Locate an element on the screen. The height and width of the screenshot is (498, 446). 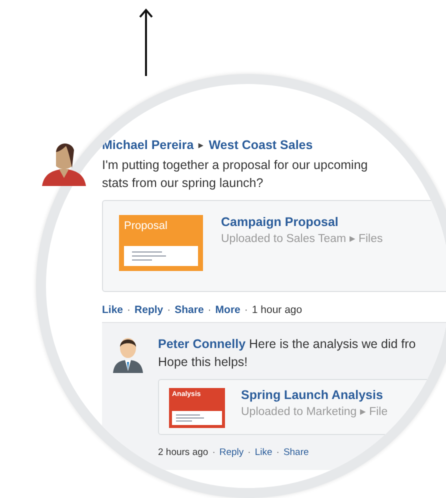
reply-text: Peter Connelly Here is the analysis we did fro Hope this helps! is located at coordinates (287, 353).